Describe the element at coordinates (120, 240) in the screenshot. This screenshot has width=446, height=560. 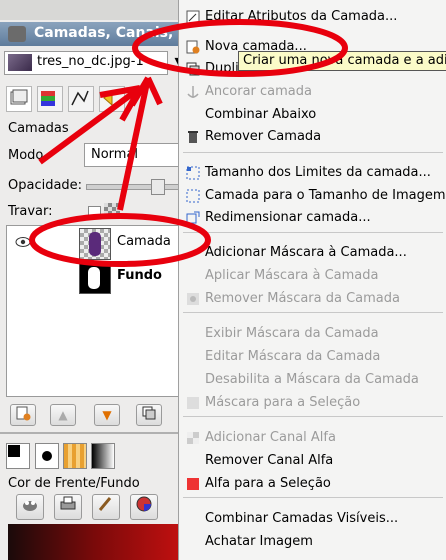
I see `annotation-circle-layer` at that location.